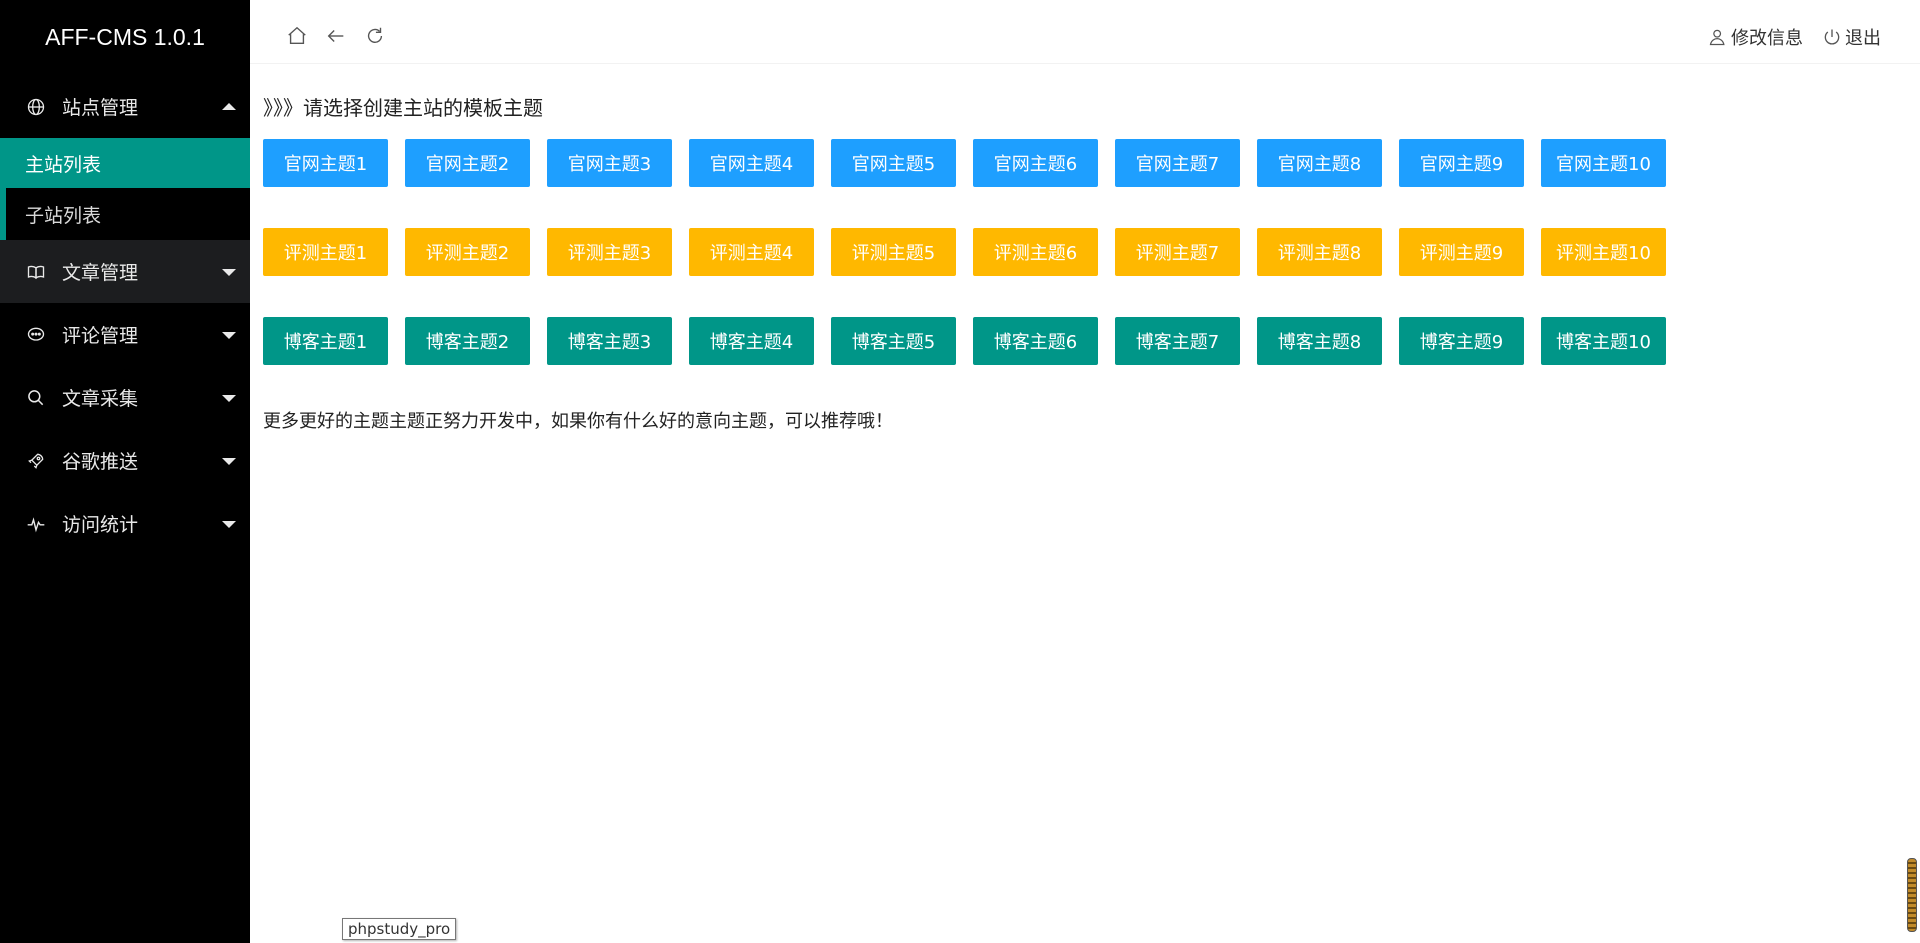 The image size is (1920, 943). Describe the element at coordinates (1319, 252) in the screenshot. I see `review-theme-button: 评测主题8` at that location.